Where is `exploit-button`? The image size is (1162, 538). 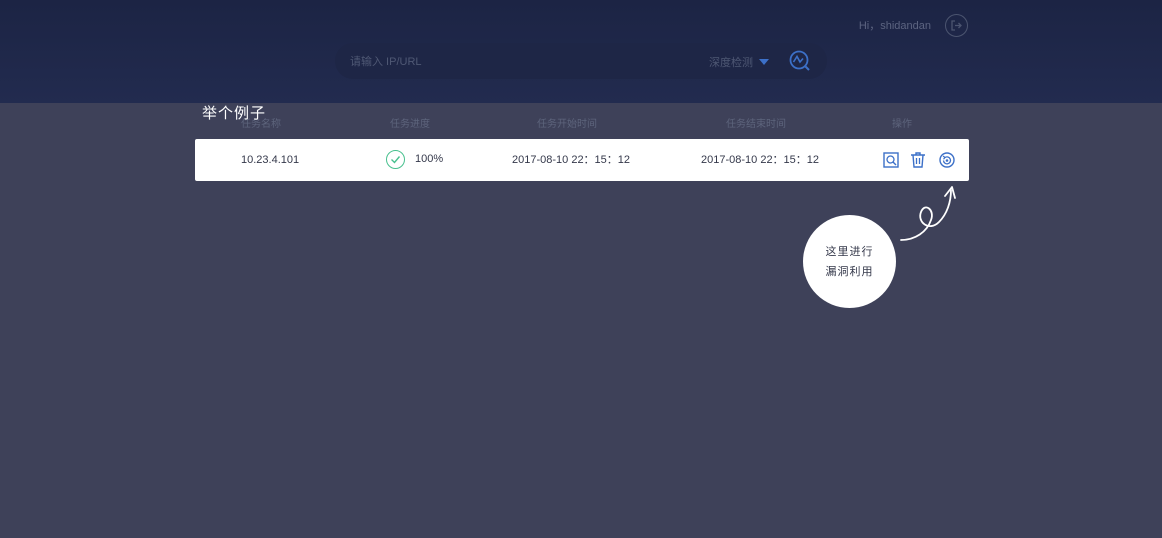 exploit-button is located at coordinates (947, 160).